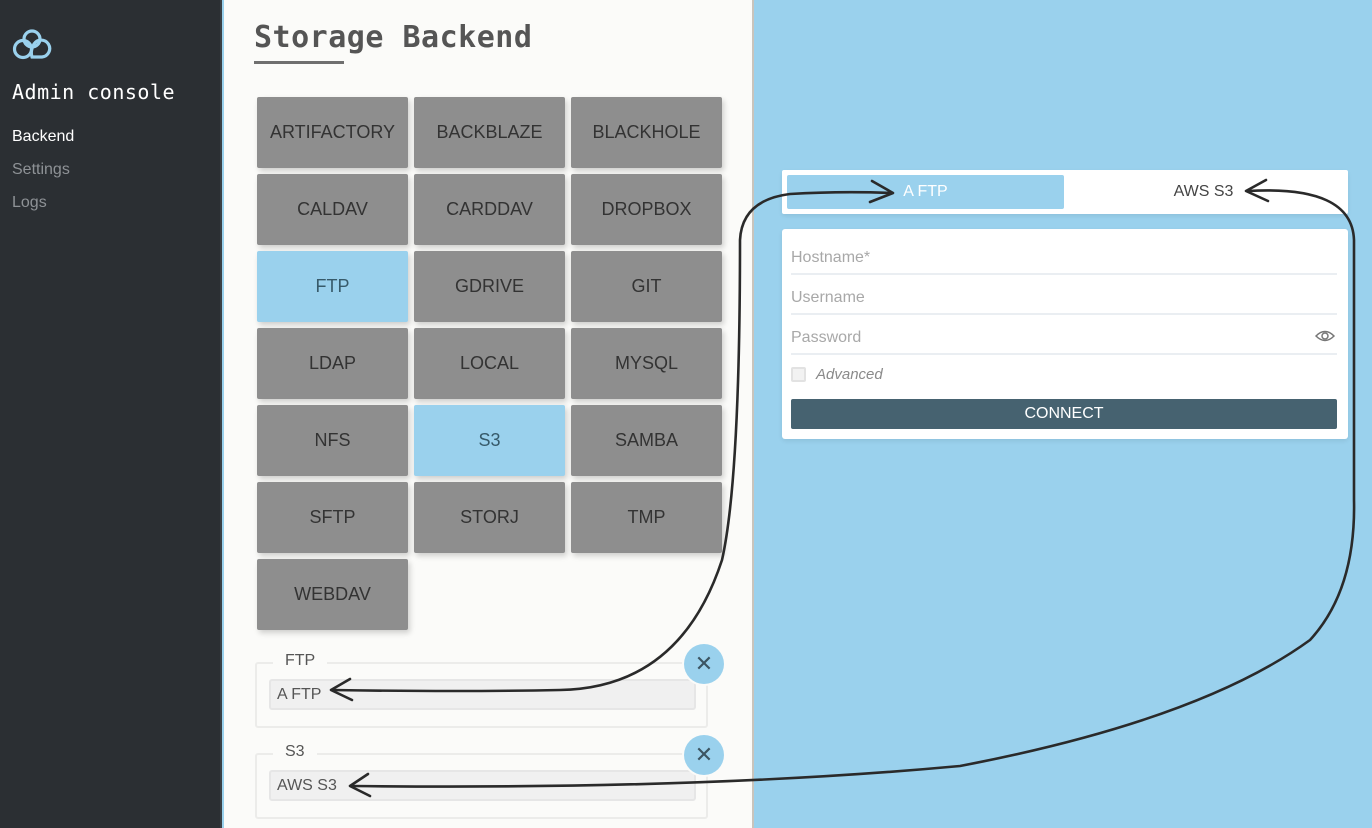  Describe the element at coordinates (332, 209) in the screenshot. I see `backend-tile-caldav: CALDAV` at that location.